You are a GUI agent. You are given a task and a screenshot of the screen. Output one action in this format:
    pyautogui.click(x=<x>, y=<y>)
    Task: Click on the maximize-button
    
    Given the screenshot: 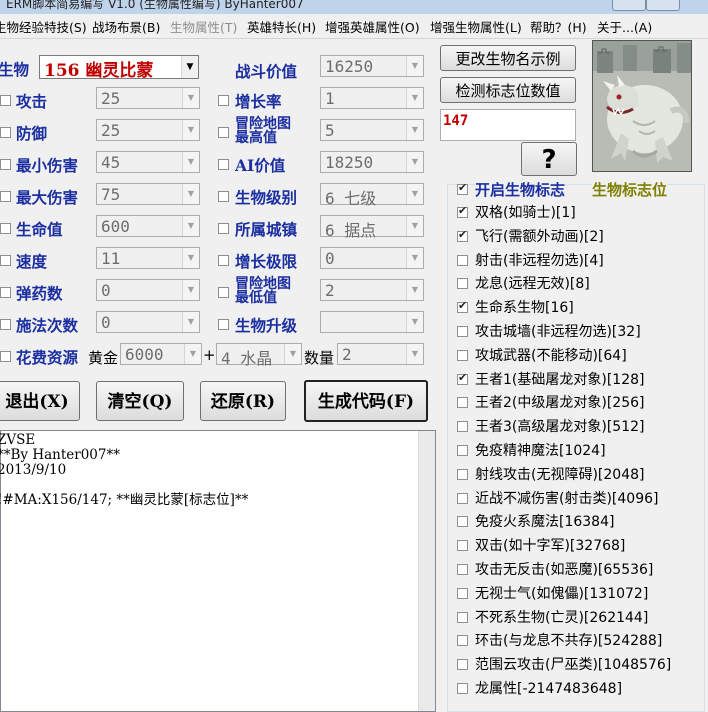 What is the action you would take?
    pyautogui.click(x=663, y=5)
    